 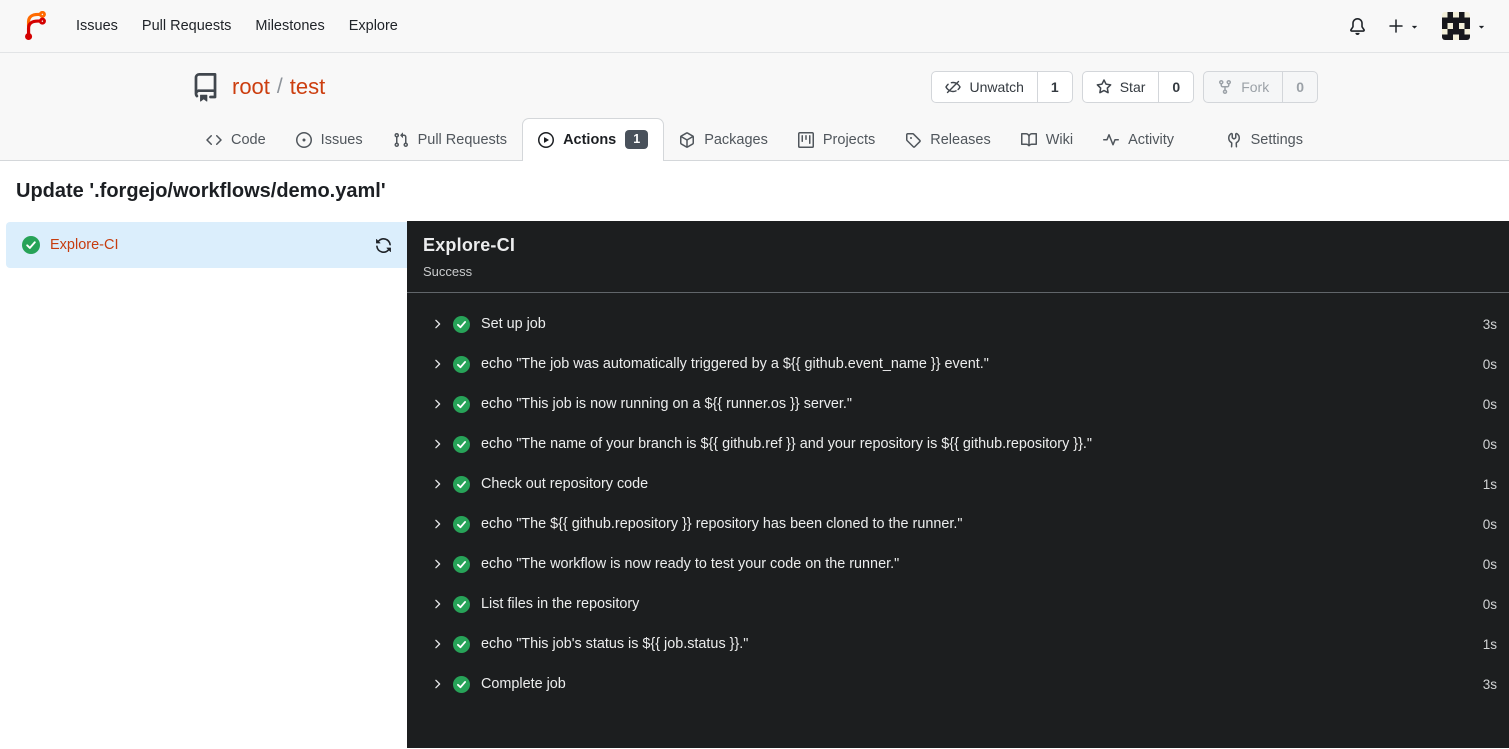 I want to click on tab-actions: Actions 1, so click(x=593, y=139).